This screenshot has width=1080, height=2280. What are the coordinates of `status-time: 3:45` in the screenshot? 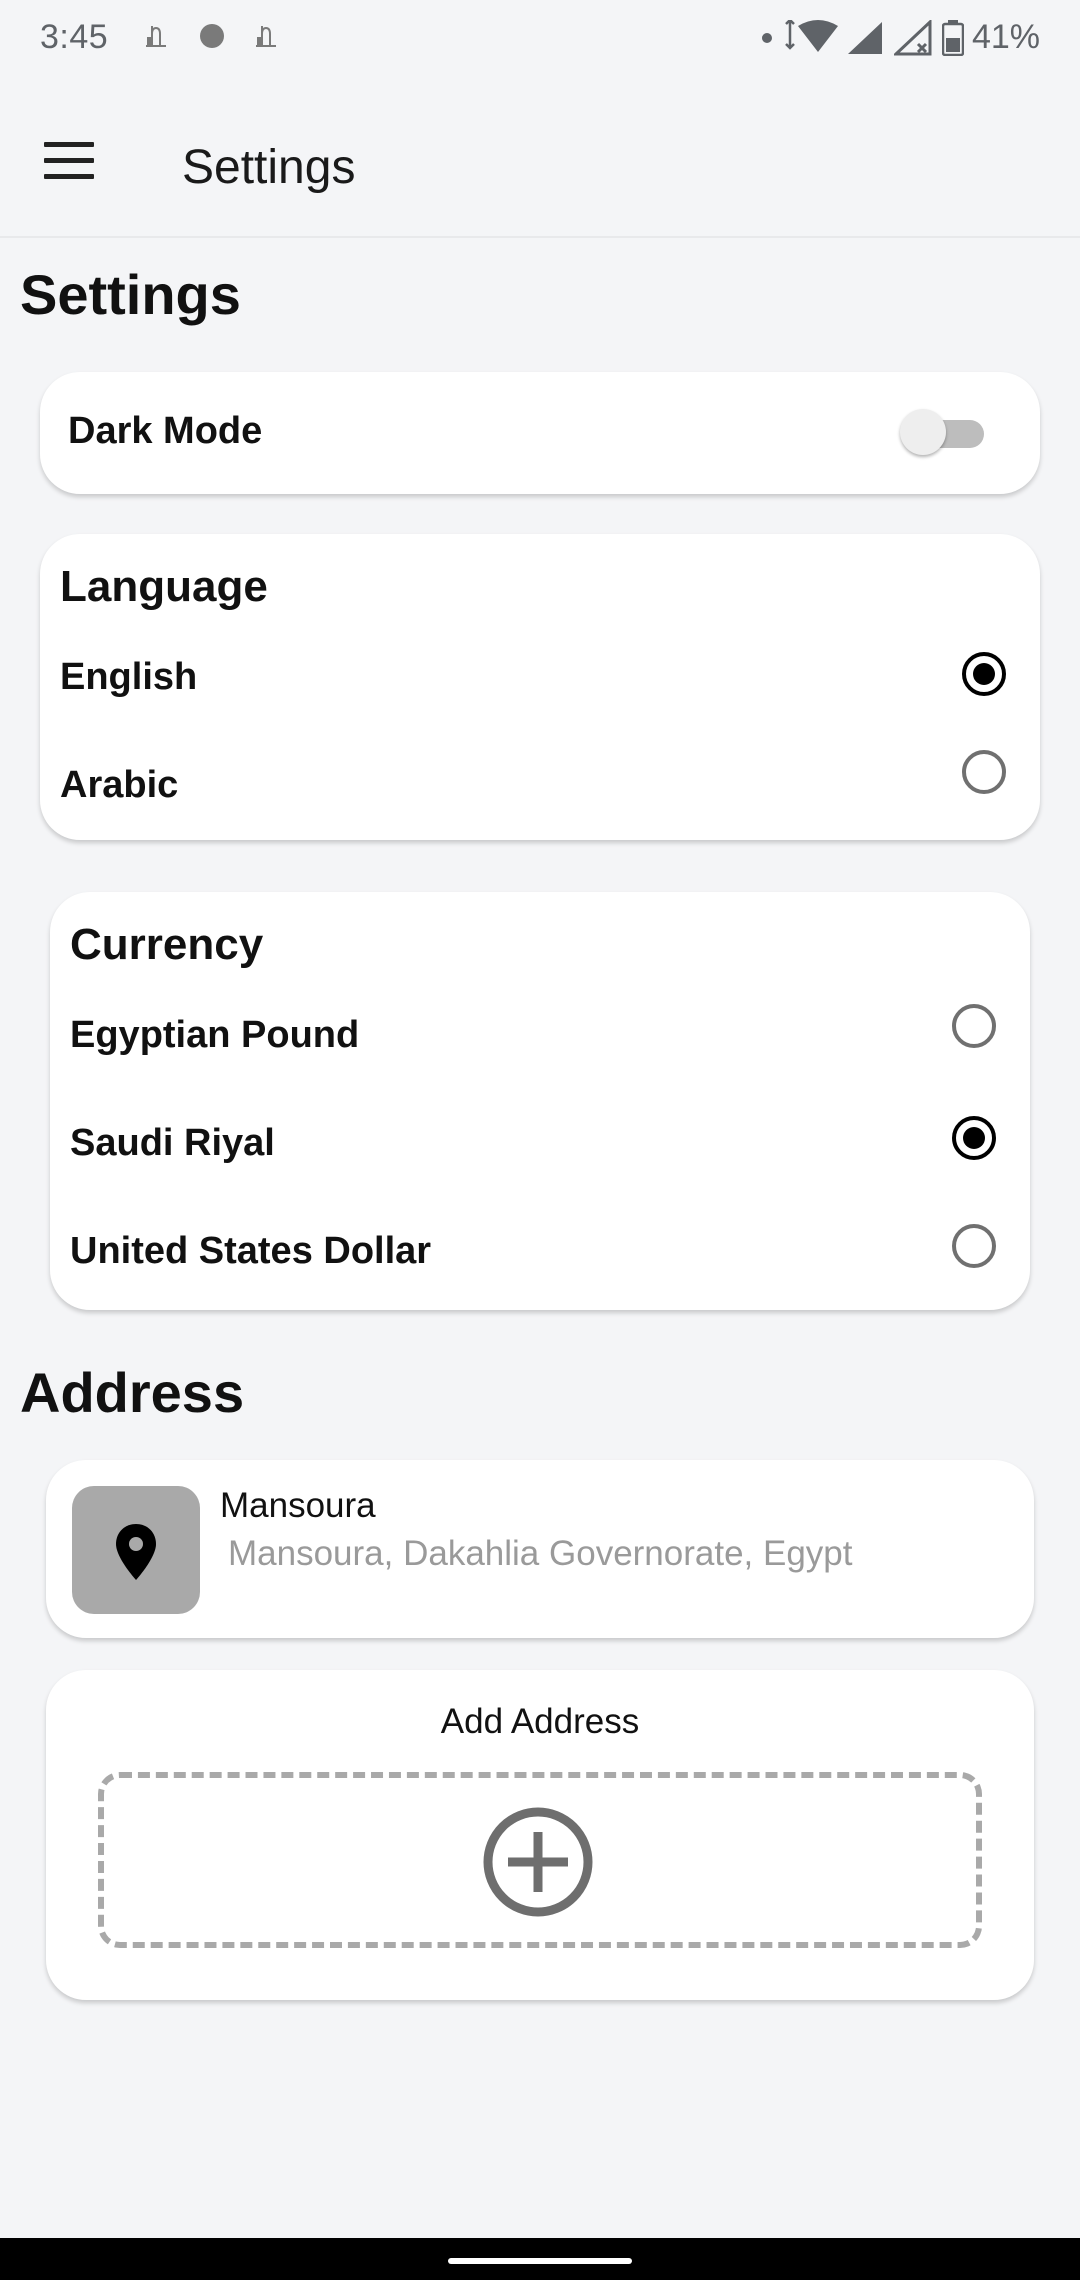 It's located at (74, 37).